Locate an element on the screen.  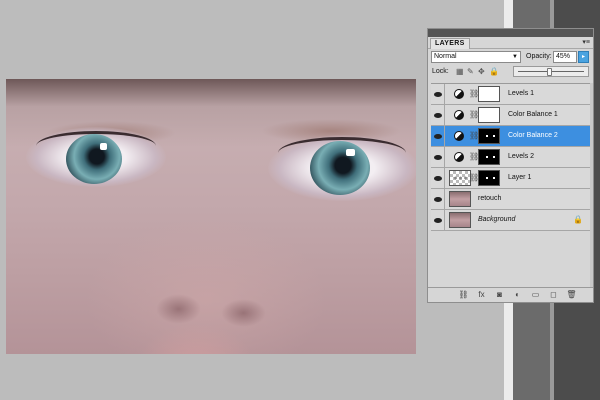
layers-scrollbar is located at coordinates (591, 185).